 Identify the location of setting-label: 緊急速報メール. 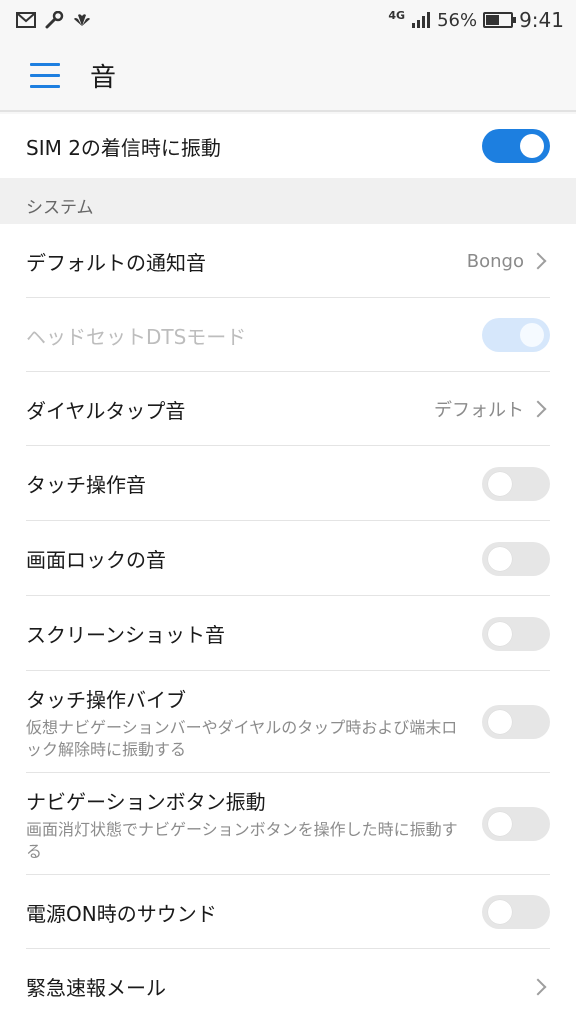
(96, 988).